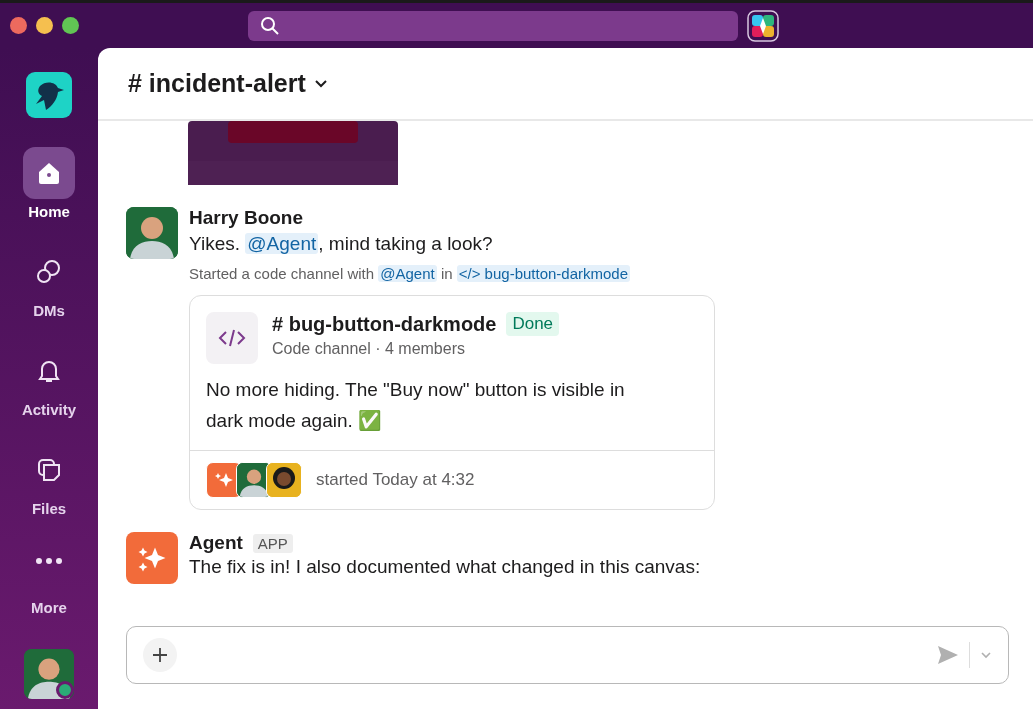  I want to click on home-icon, so click(49, 173).